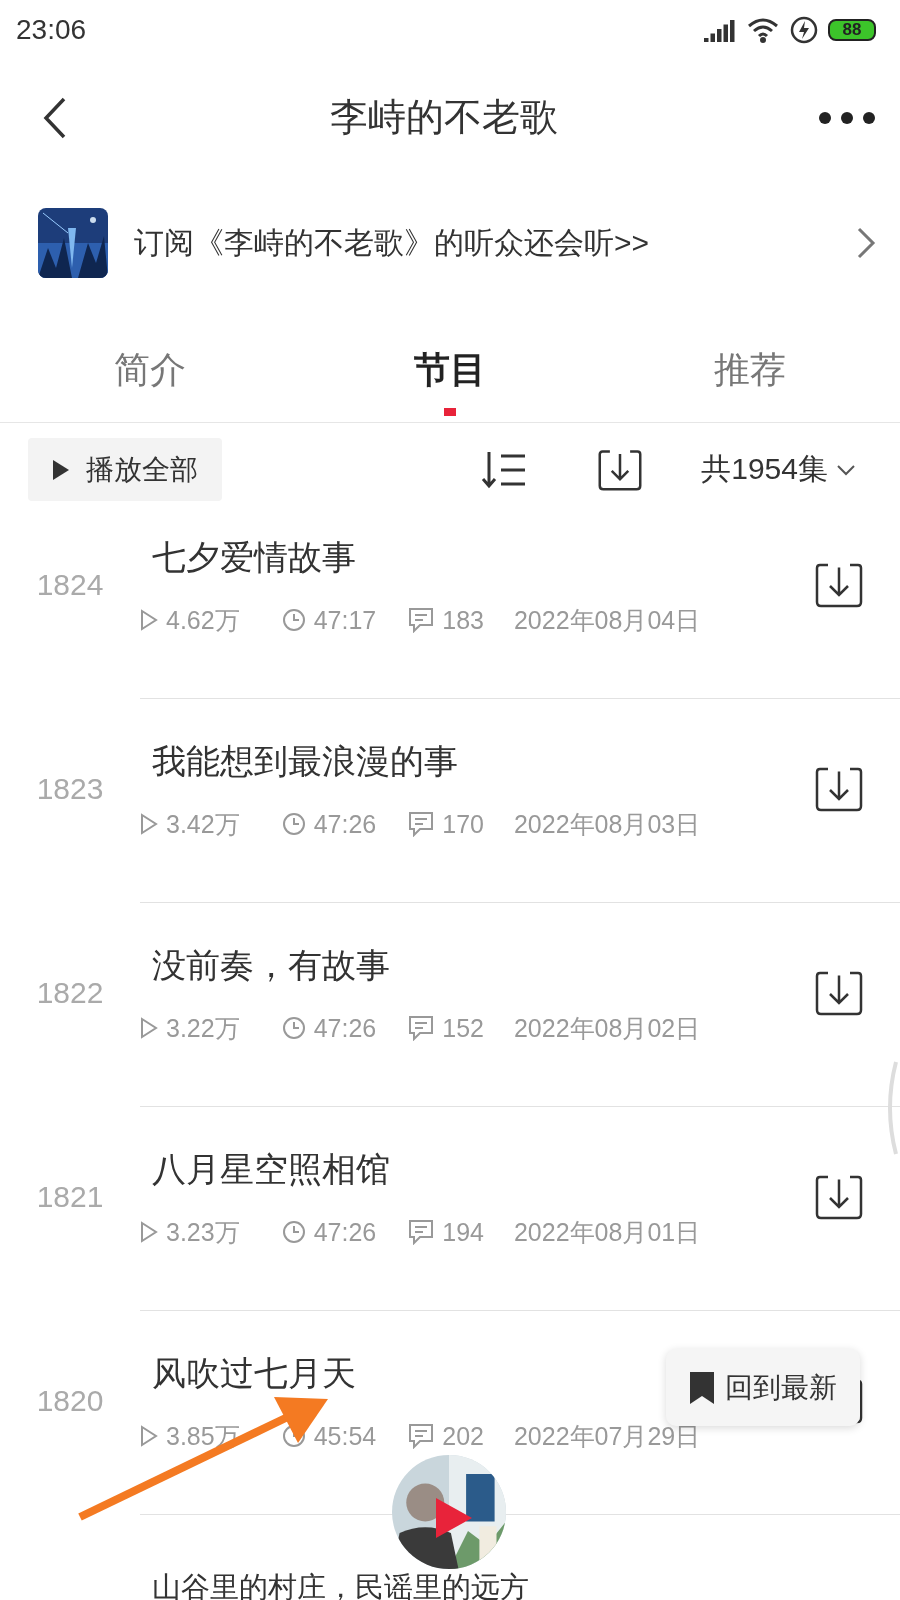 The height and width of the screenshot is (1600, 900). Describe the element at coordinates (852, 30) in the screenshot. I see `battery-indicator: 88` at that location.